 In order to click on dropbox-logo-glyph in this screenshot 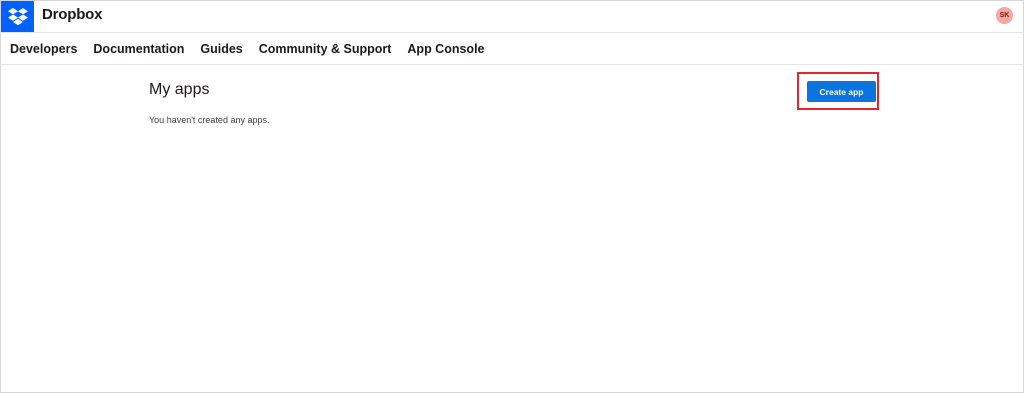, I will do `click(17, 16)`.